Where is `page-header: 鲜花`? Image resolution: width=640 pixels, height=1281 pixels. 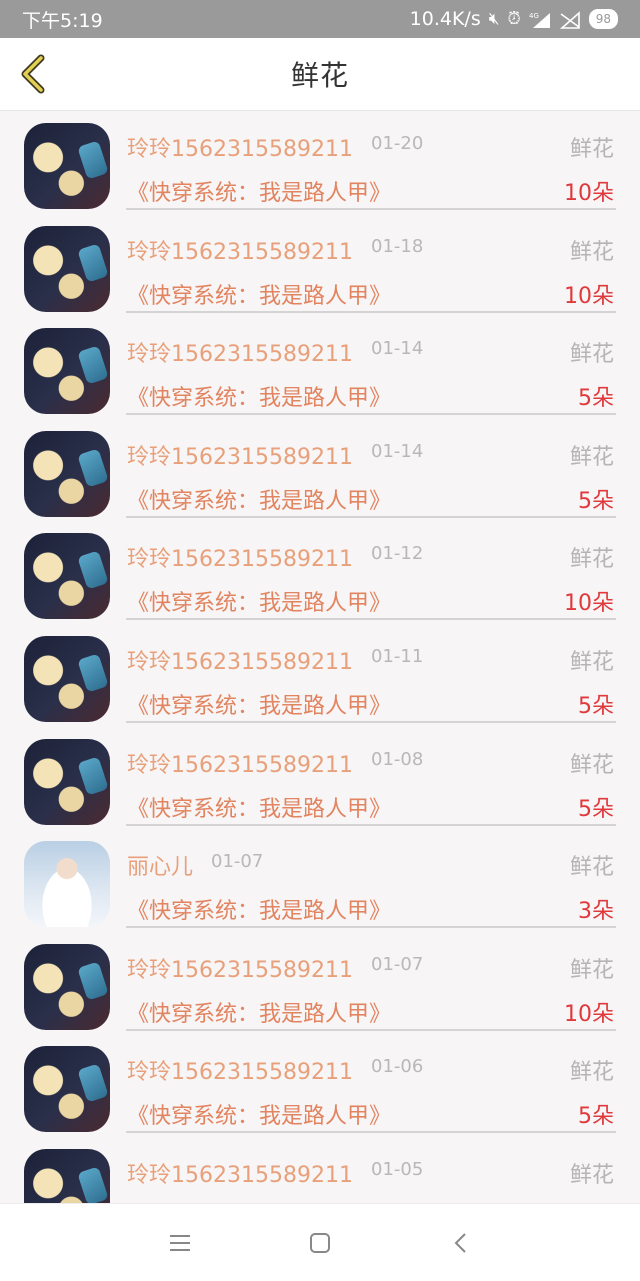 page-header: 鲜花 is located at coordinates (320, 74).